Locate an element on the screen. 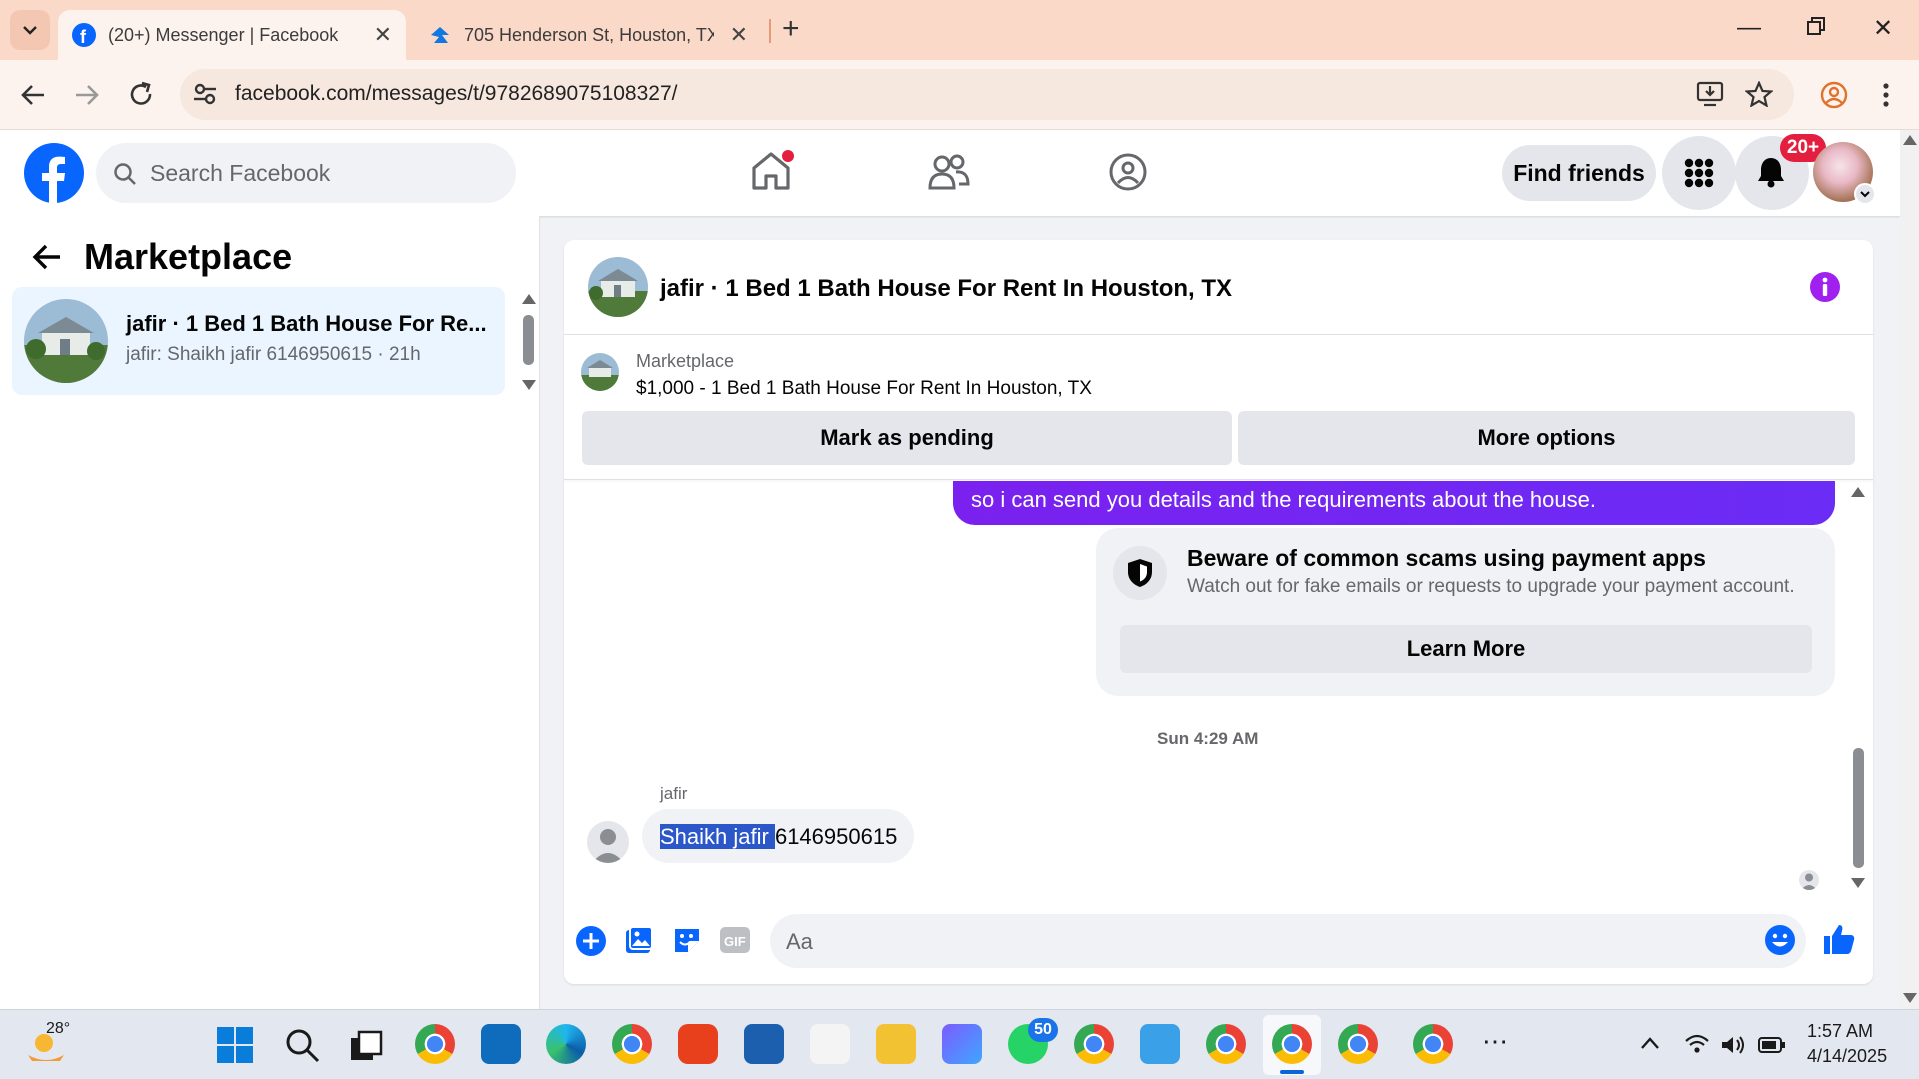 The image size is (1919, 1079). groups-icon is located at coordinates (1128, 172).